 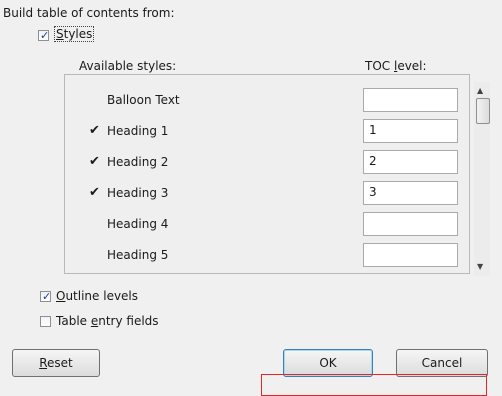 What do you see at coordinates (265, 164) in the screenshot?
I see `style-row-heading-2: ✔ Heading 2 2` at bounding box center [265, 164].